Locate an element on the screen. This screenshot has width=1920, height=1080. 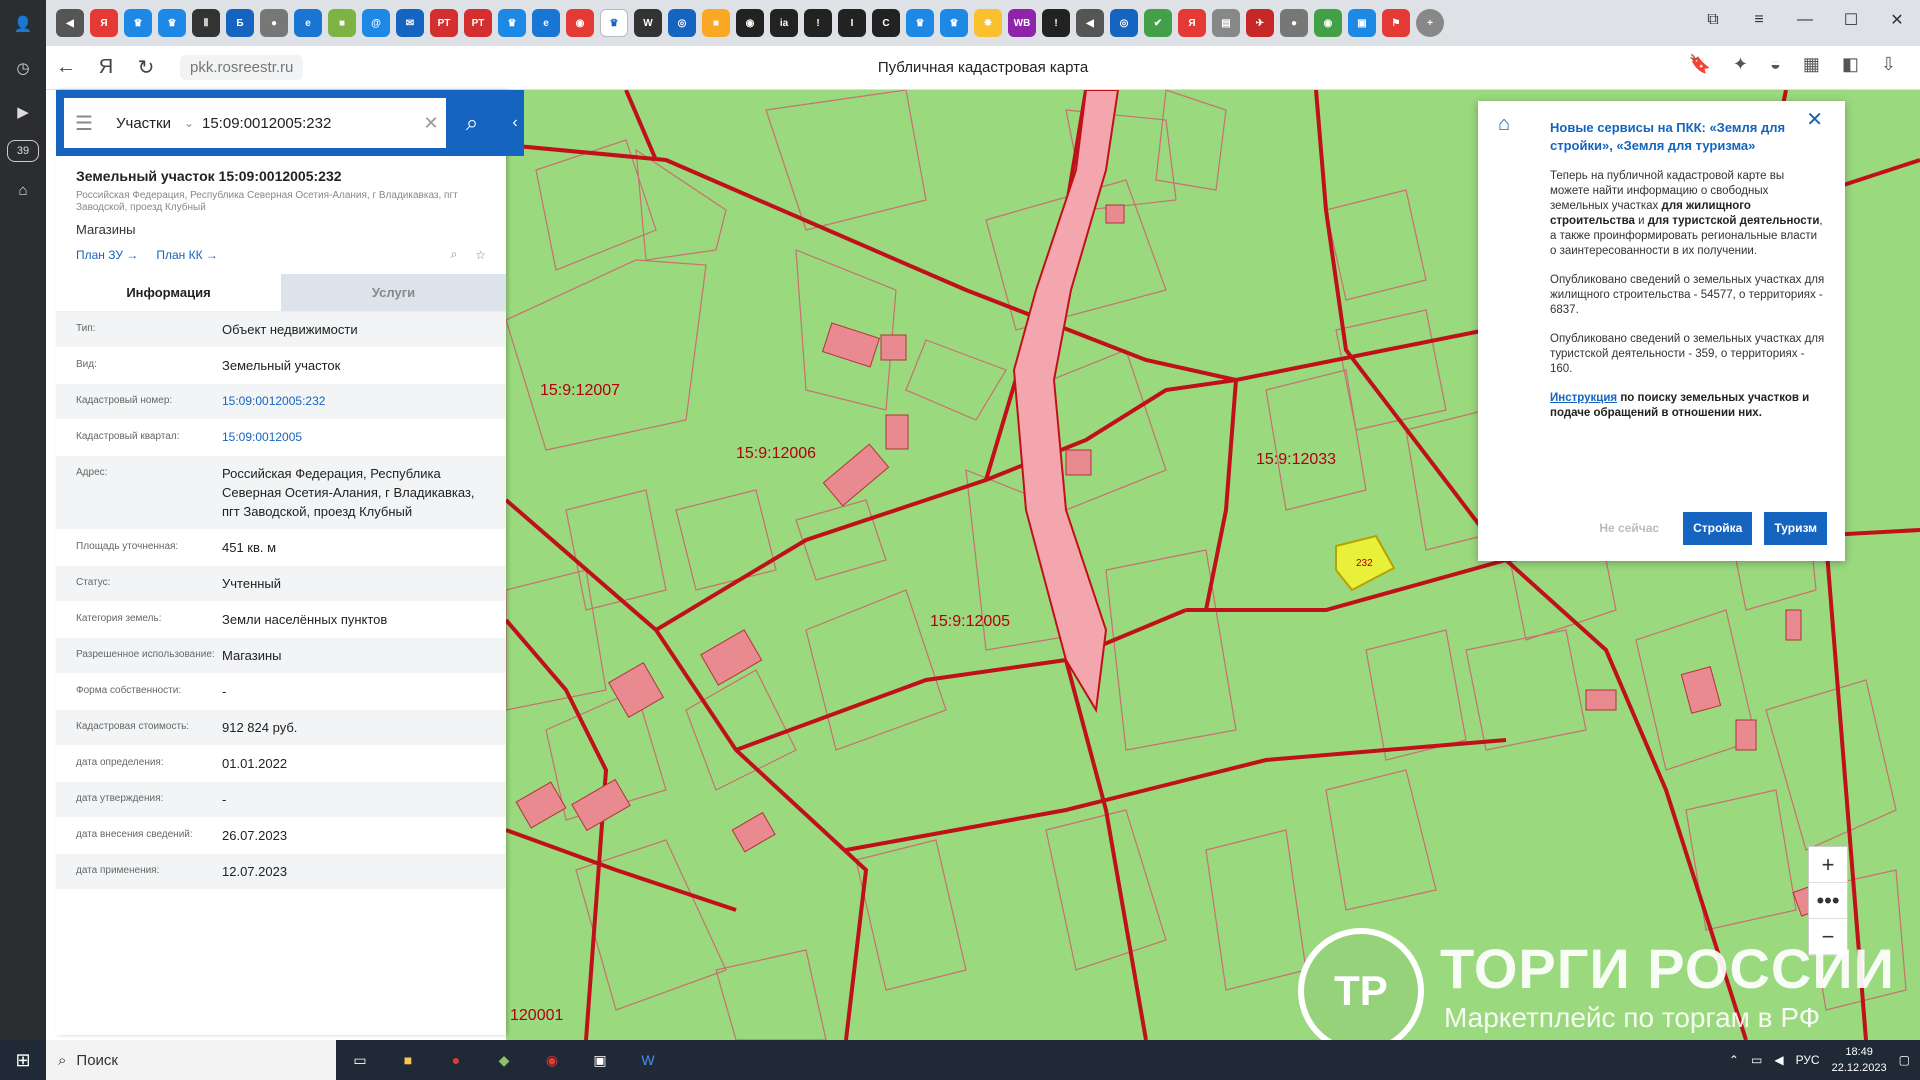
menu-icon: ≡ is located at coordinates (1759, 20).